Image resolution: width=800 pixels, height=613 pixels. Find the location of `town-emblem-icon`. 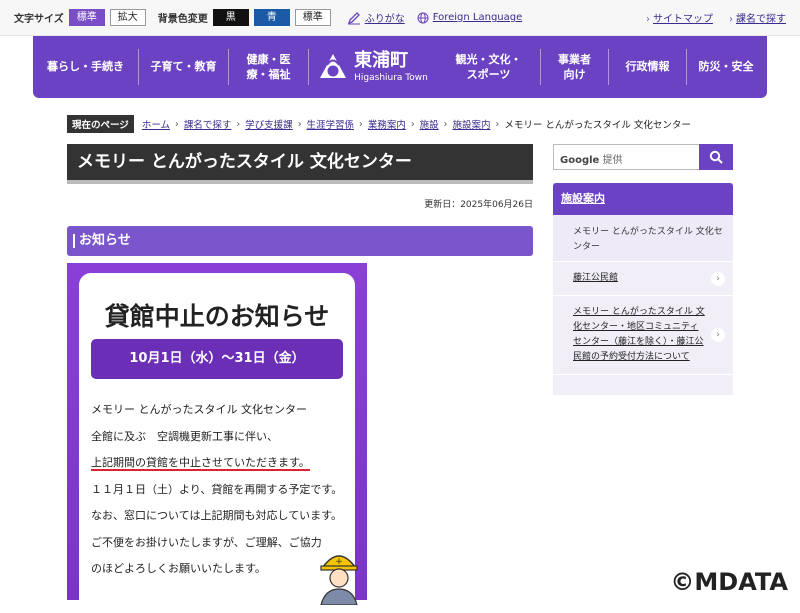

town-emblem-icon is located at coordinates (333, 66).